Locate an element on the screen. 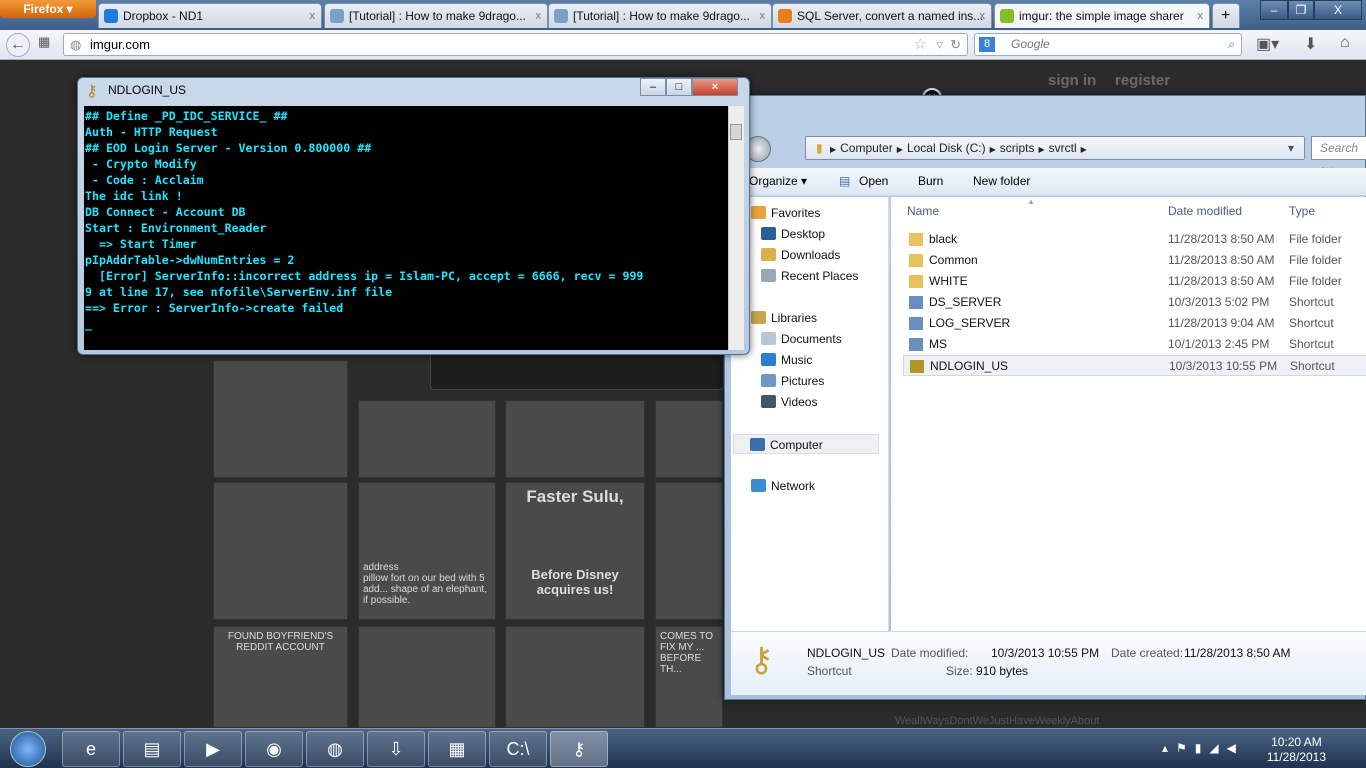 The height and width of the screenshot is (768, 1366). file-row: MS 10/1/2013 2:45 PM Shortcut is located at coordinates (1134, 344).